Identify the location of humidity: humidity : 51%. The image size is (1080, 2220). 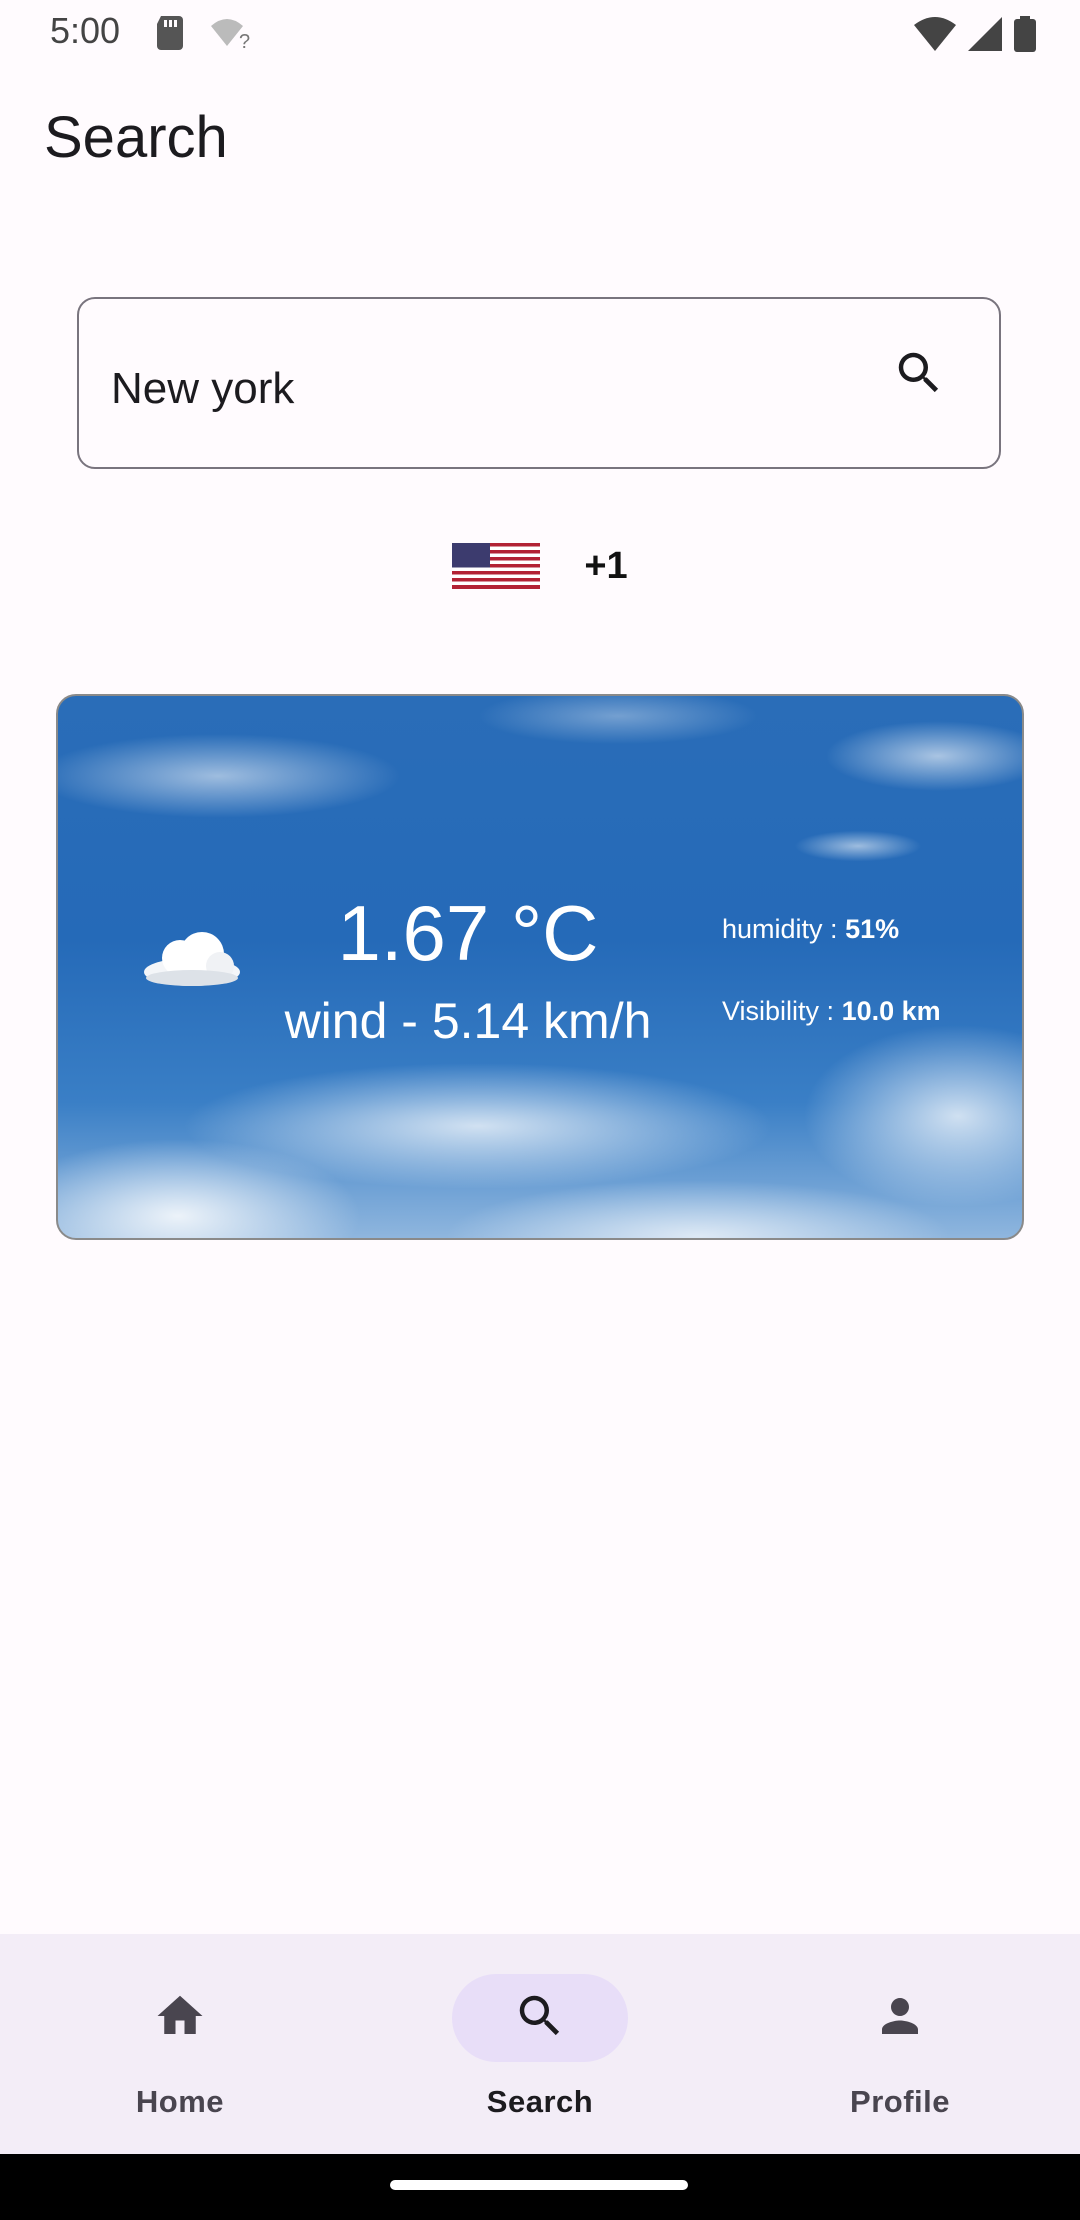
(810, 929).